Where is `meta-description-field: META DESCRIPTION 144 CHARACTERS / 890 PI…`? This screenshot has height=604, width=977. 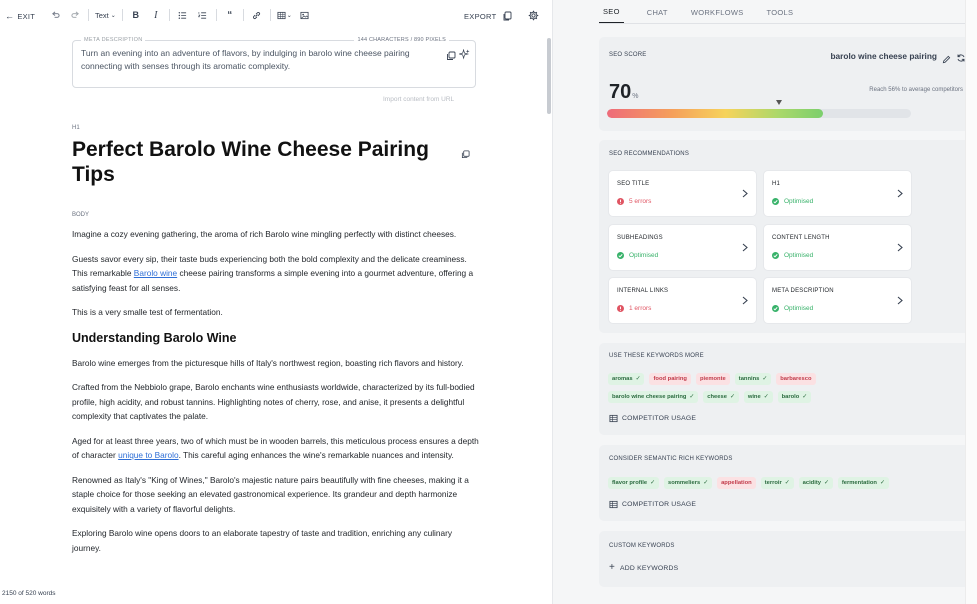 meta-description-field: META DESCRIPTION 144 CHARACTERS / 890 PI… is located at coordinates (274, 62).